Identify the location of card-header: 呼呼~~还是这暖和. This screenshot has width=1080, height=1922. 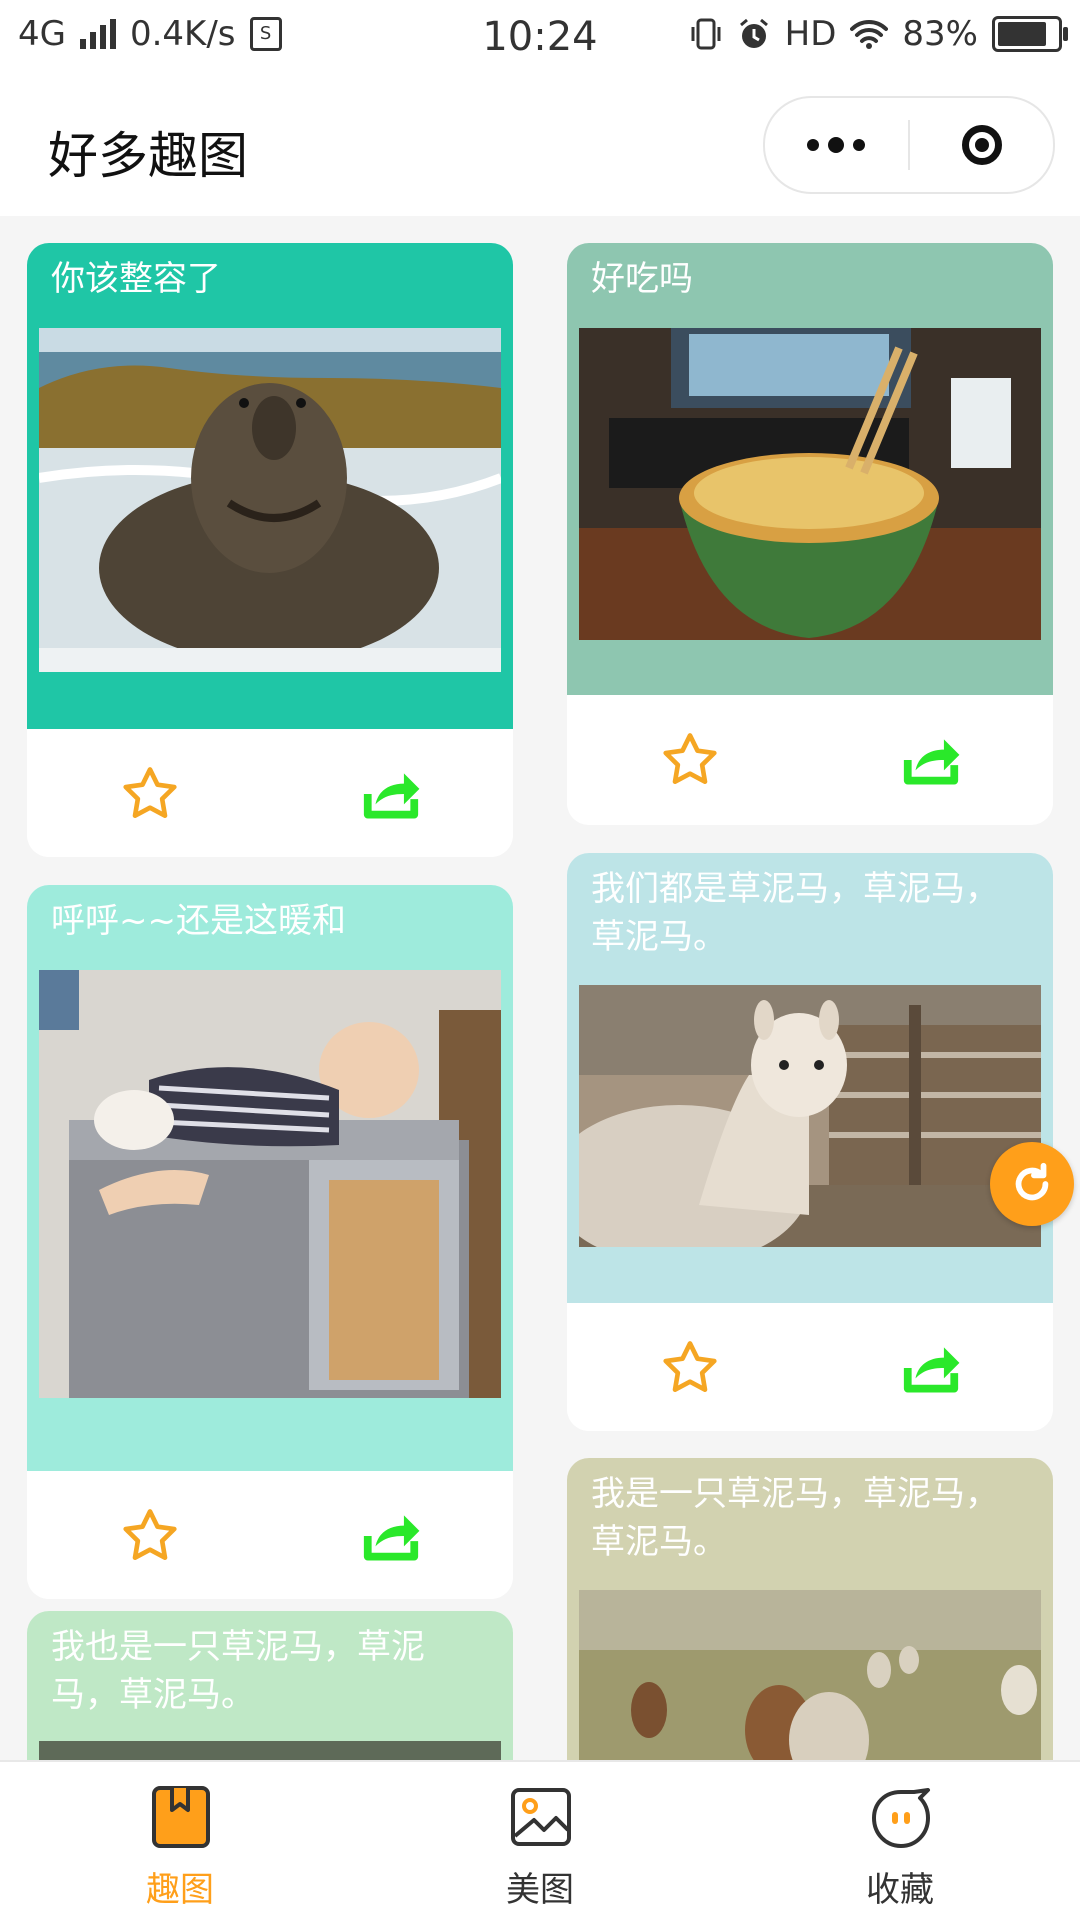
(270, 1178).